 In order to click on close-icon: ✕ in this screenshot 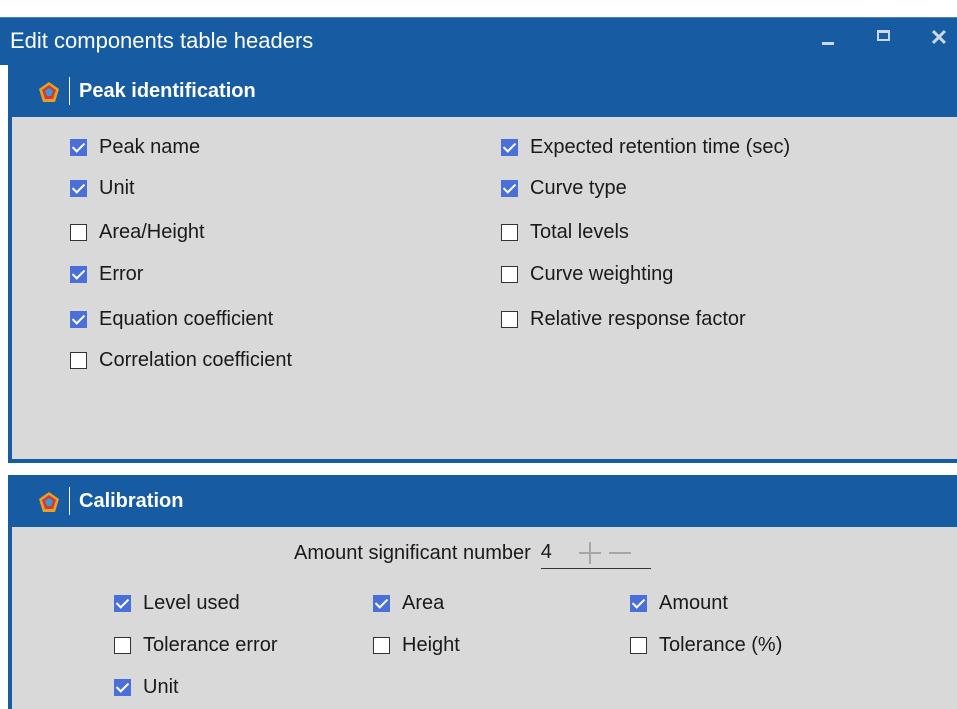, I will do `click(939, 37)`.